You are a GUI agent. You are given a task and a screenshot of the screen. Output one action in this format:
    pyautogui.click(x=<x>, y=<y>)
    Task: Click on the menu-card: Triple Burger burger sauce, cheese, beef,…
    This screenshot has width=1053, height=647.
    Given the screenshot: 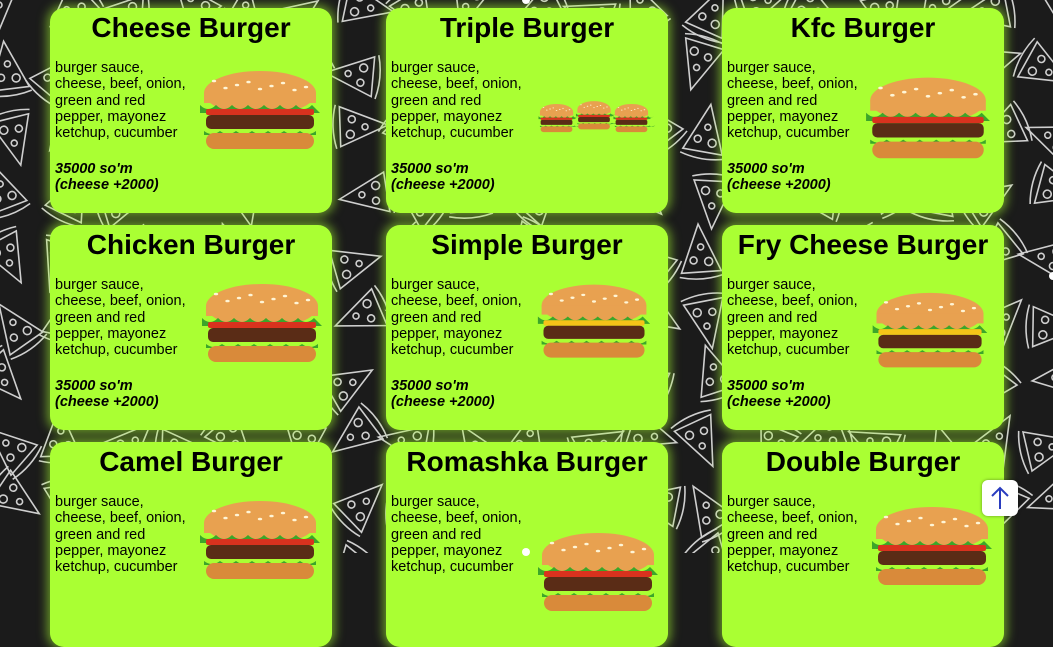 What is the action you would take?
    pyautogui.click(x=527, y=110)
    